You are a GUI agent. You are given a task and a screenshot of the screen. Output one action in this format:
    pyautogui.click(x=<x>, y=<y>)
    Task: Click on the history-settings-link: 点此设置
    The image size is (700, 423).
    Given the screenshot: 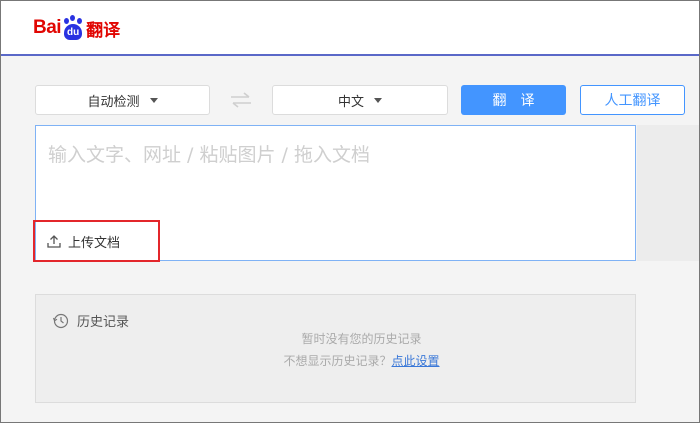 What is the action you would take?
    pyautogui.click(x=416, y=361)
    